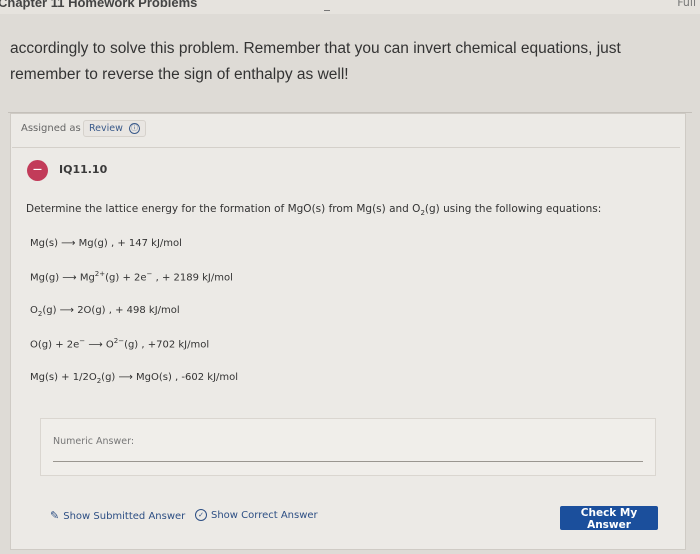 The image size is (700, 554). What do you see at coordinates (513, 209) in the screenshot?
I see `question-prompt-part: (g) using the following equations:` at bounding box center [513, 209].